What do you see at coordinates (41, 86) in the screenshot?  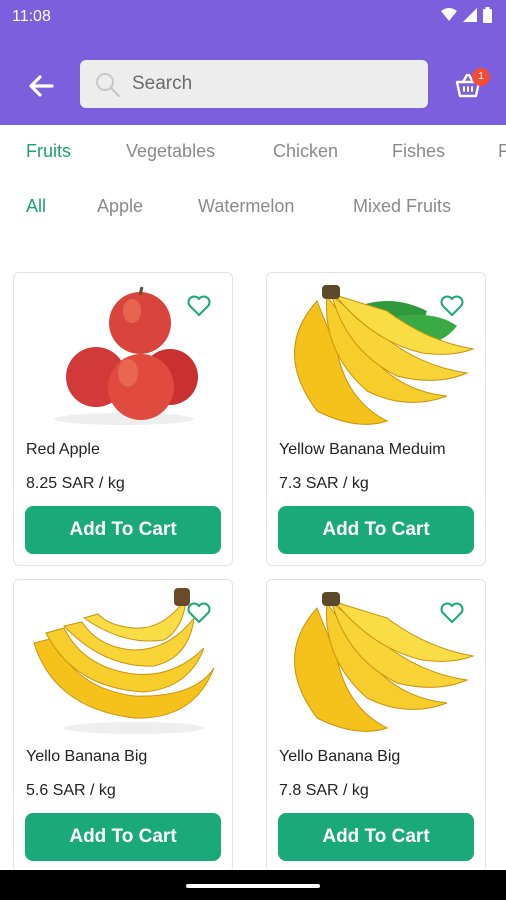 I see `back-arrow-icon` at bounding box center [41, 86].